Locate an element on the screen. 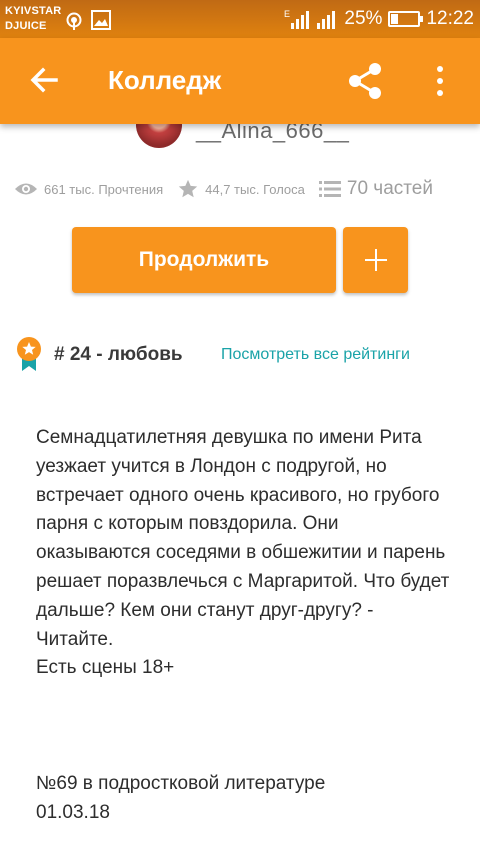 The width and height of the screenshot is (480, 854). ranking-text: # 24 - любовь is located at coordinates (118, 354).